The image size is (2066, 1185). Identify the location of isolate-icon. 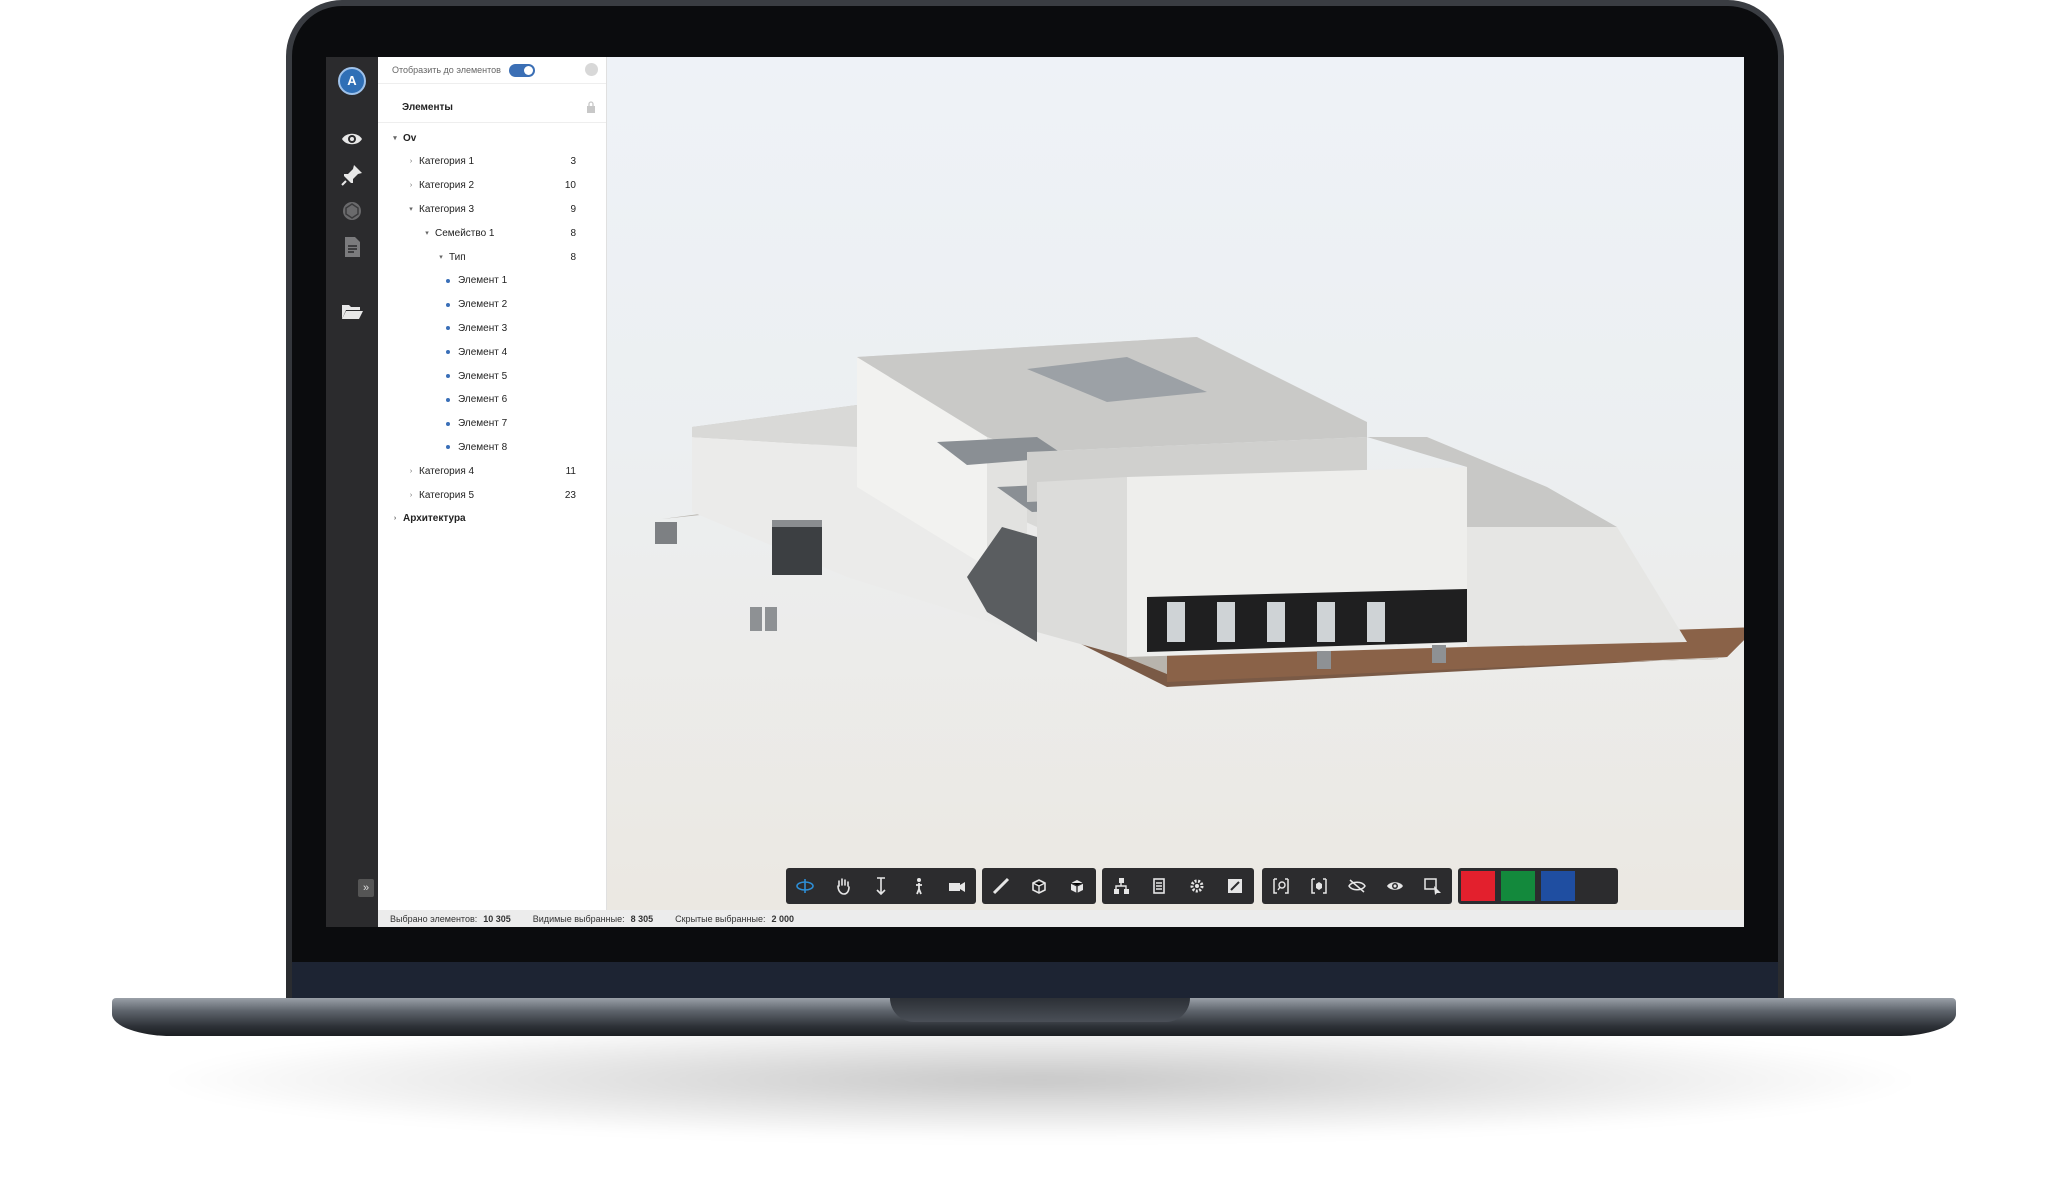
(1319, 886).